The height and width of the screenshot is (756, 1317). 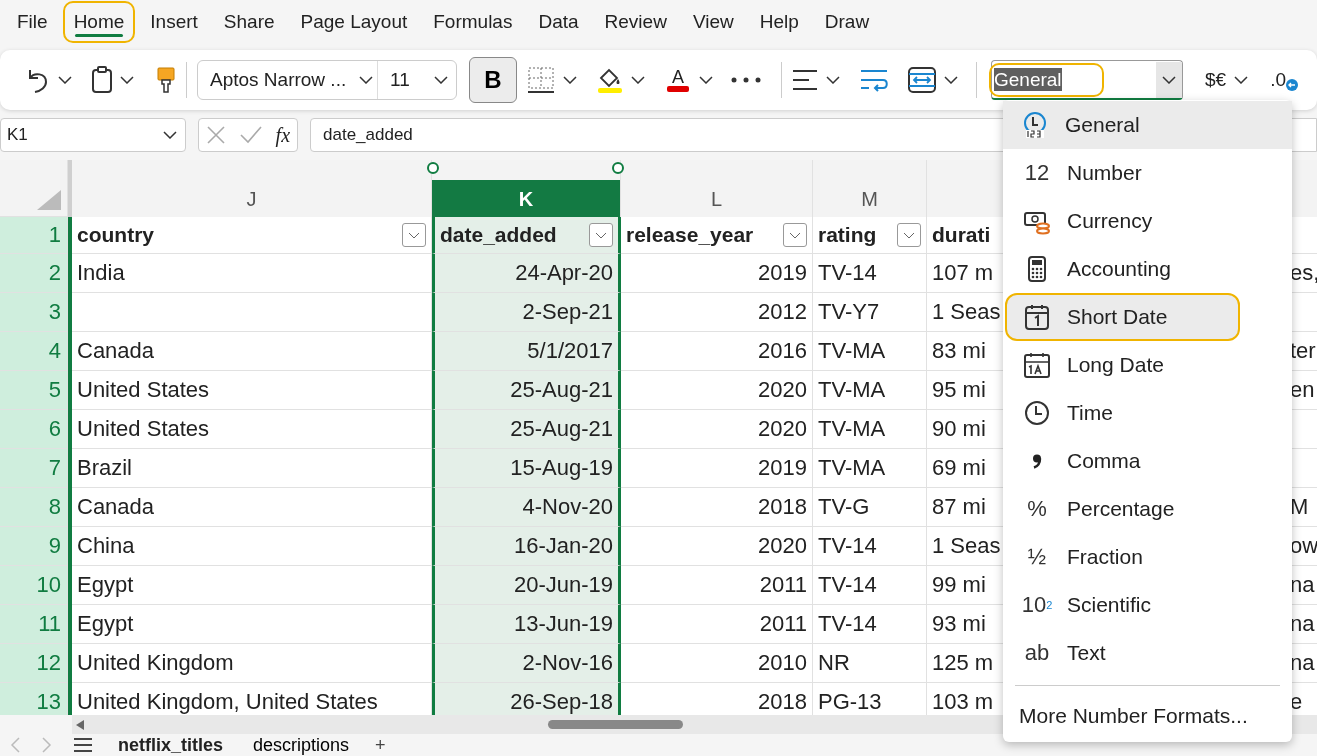 What do you see at coordinates (32, 22) in the screenshot?
I see `menu-tab: File` at bounding box center [32, 22].